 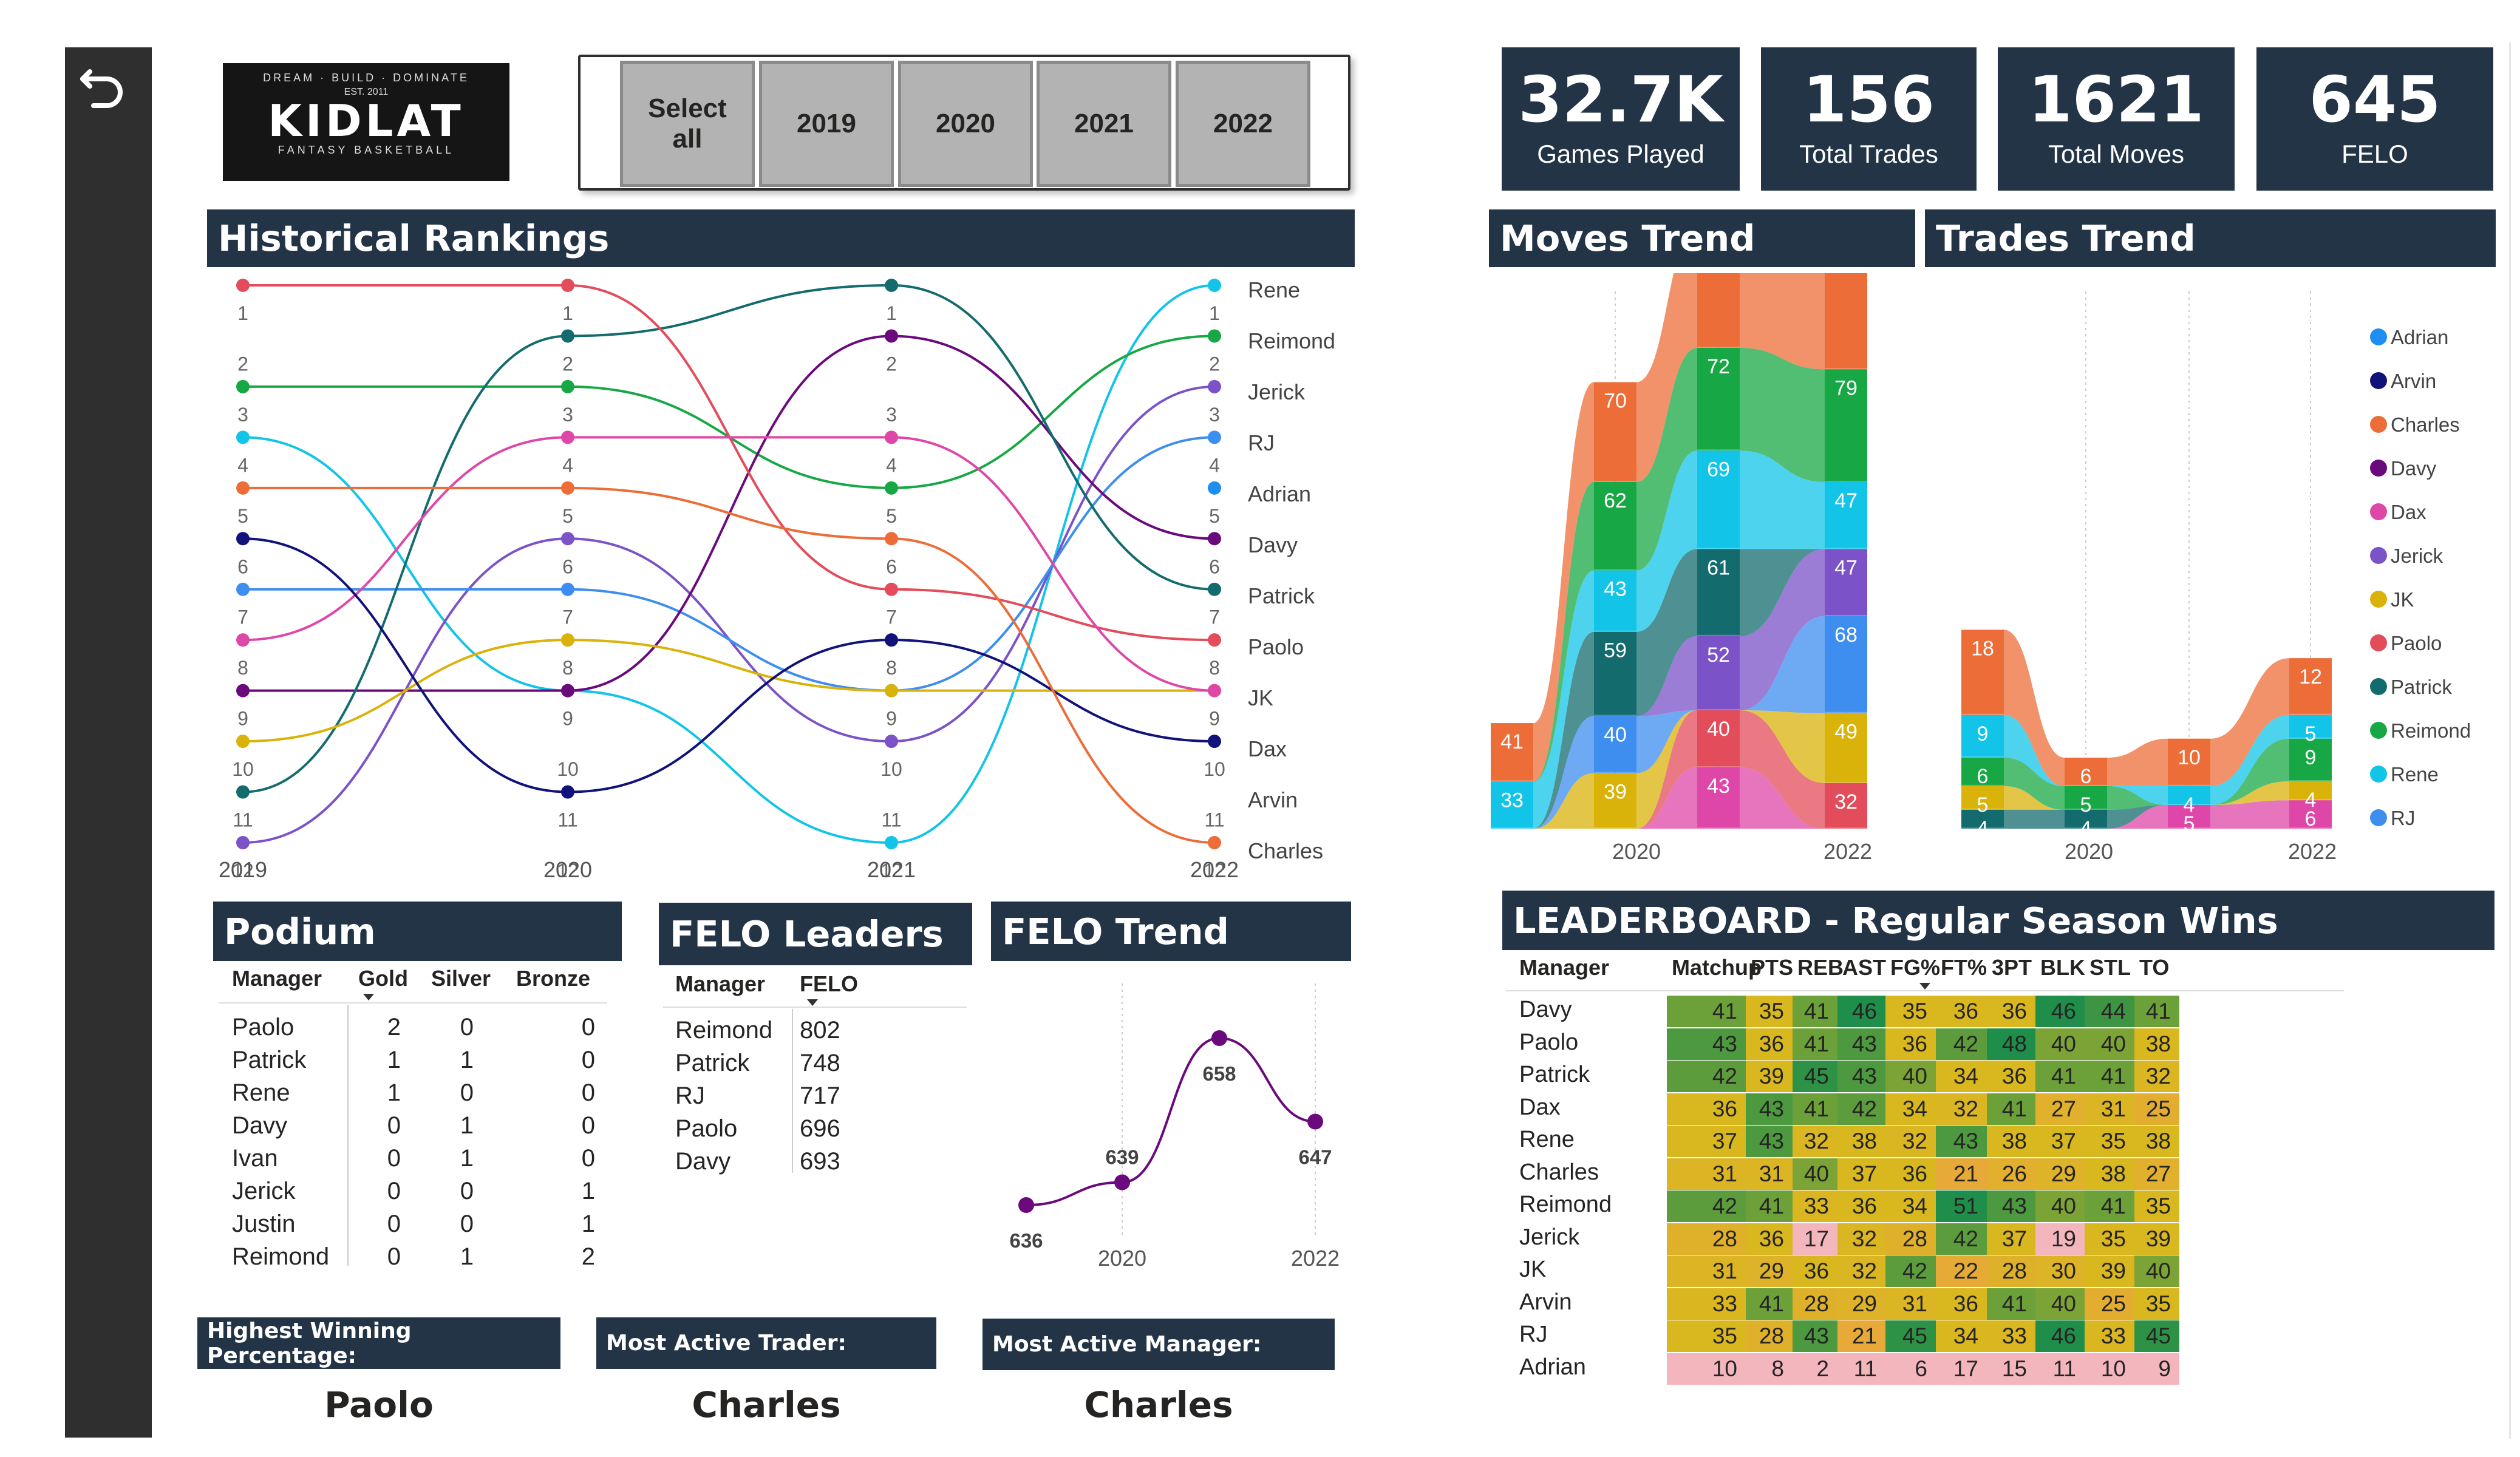 What do you see at coordinates (2011, 1239) in the screenshot?
I see `leaderboard-cell: 37` at bounding box center [2011, 1239].